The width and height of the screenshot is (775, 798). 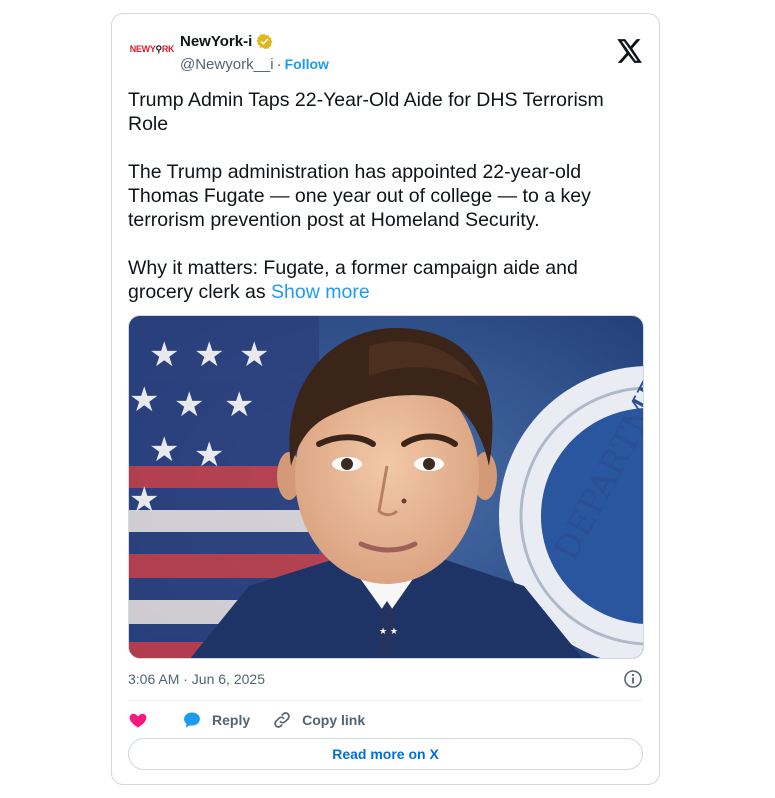 I want to click on action-bar: Reply Copy link, so click(x=257, y=720).